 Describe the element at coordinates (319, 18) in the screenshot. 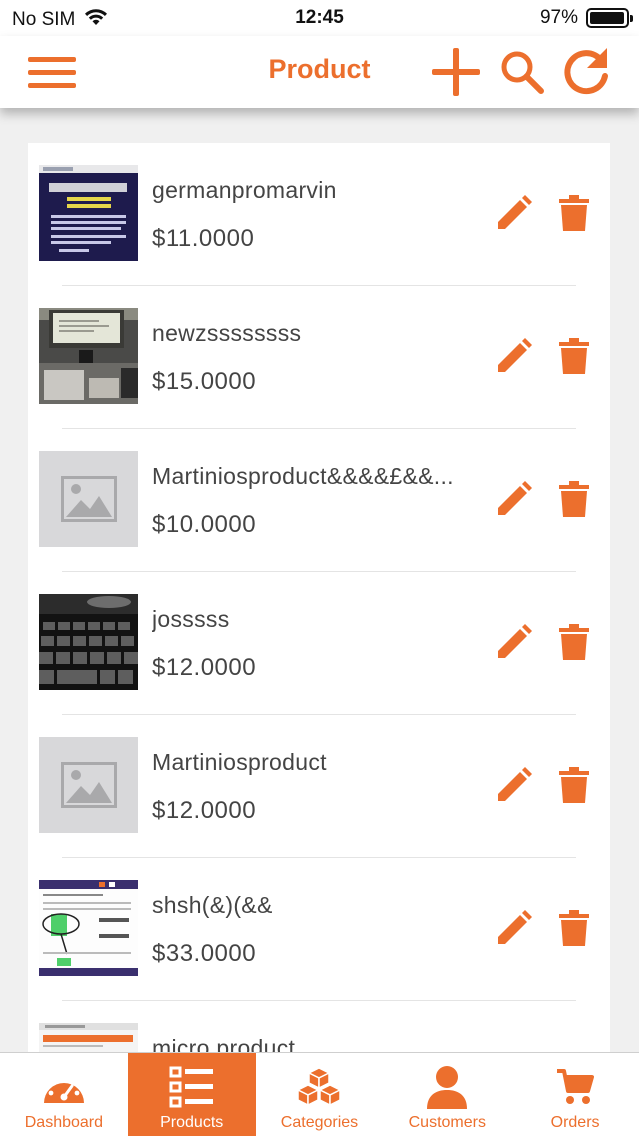

I see `status-bar: No SIM 12:45 97%` at that location.